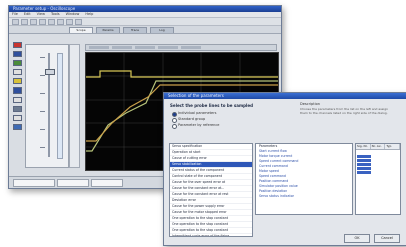  Describe the element at coordinates (60, 106) in the screenshot. I see `level-bar` at that location.